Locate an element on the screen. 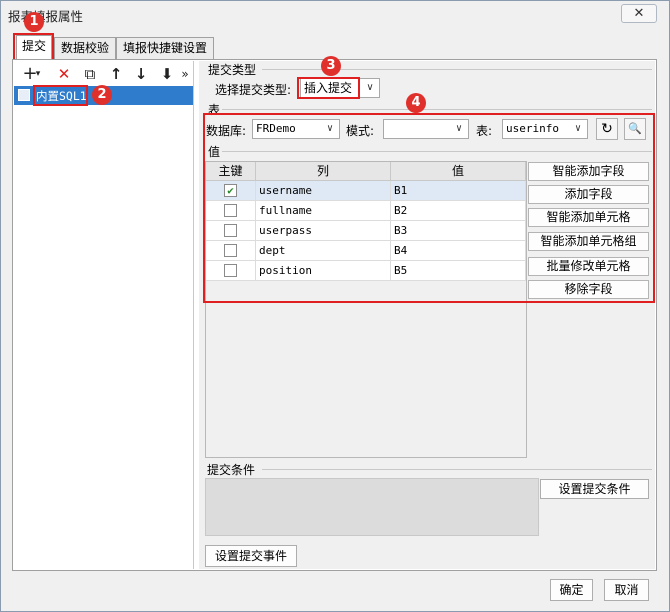 This screenshot has height=612, width=670. condition-section-label: 提交条件 is located at coordinates (231, 470).